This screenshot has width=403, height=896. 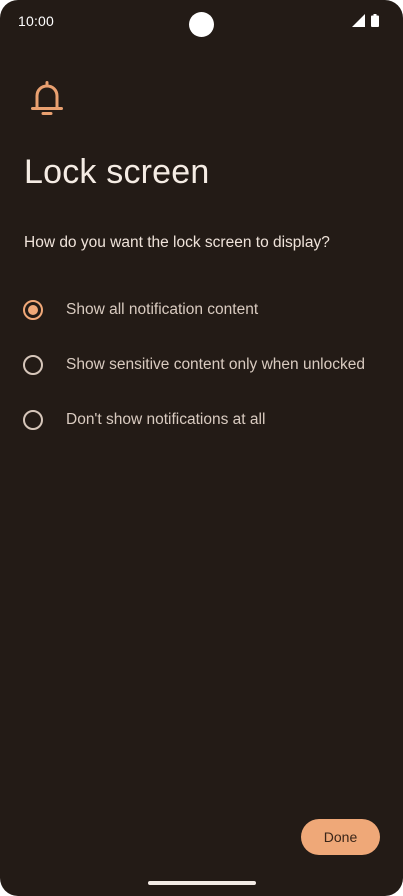 What do you see at coordinates (202, 883) in the screenshot?
I see `navigation-gesture-bar` at bounding box center [202, 883].